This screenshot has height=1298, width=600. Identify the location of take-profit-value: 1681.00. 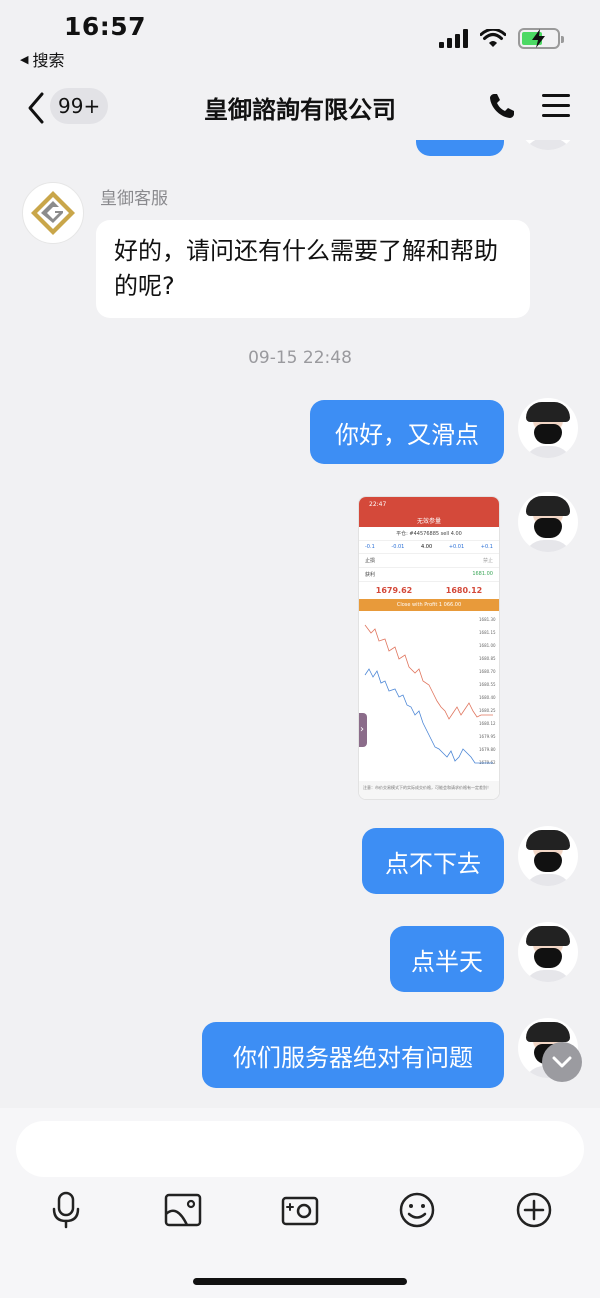
(482, 574).